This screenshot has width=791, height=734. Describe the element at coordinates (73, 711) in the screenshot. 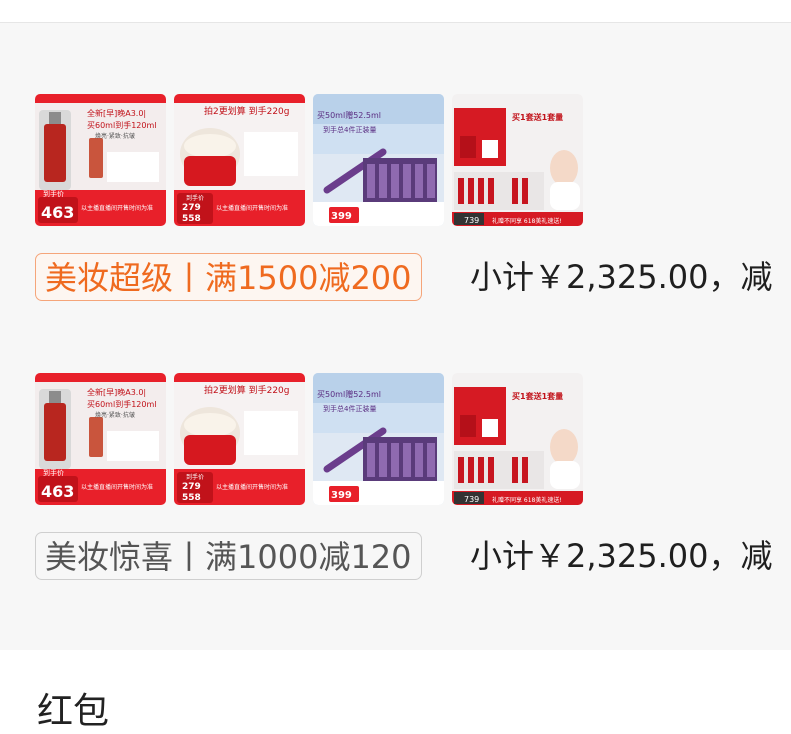

I see `redpacket-section-title: 红包` at that location.